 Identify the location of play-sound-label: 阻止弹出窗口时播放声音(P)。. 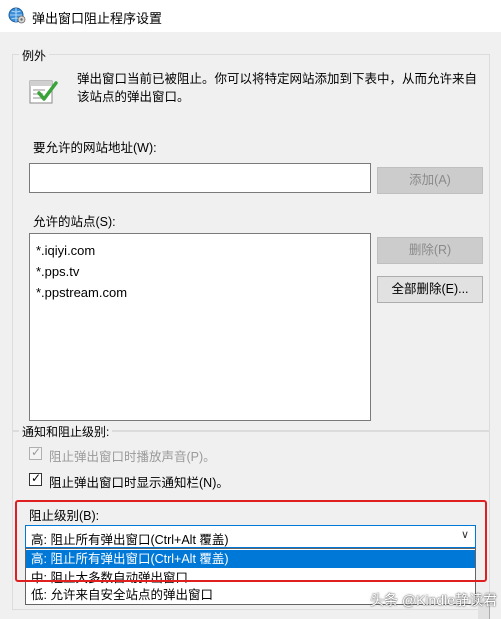
(132, 457).